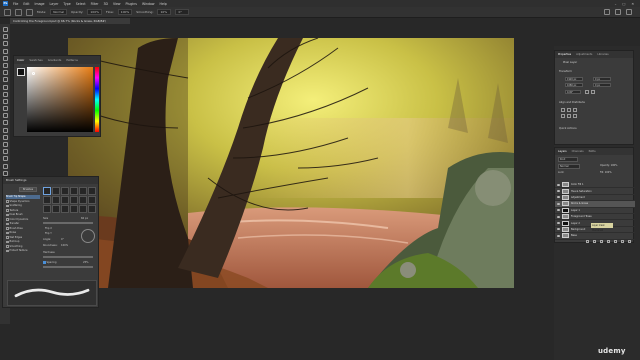 Image resolution: width=640 pixels, height=360 pixels. What do you see at coordinates (62, 239) in the screenshot?
I see `angle-value: 0°` at bounding box center [62, 239].